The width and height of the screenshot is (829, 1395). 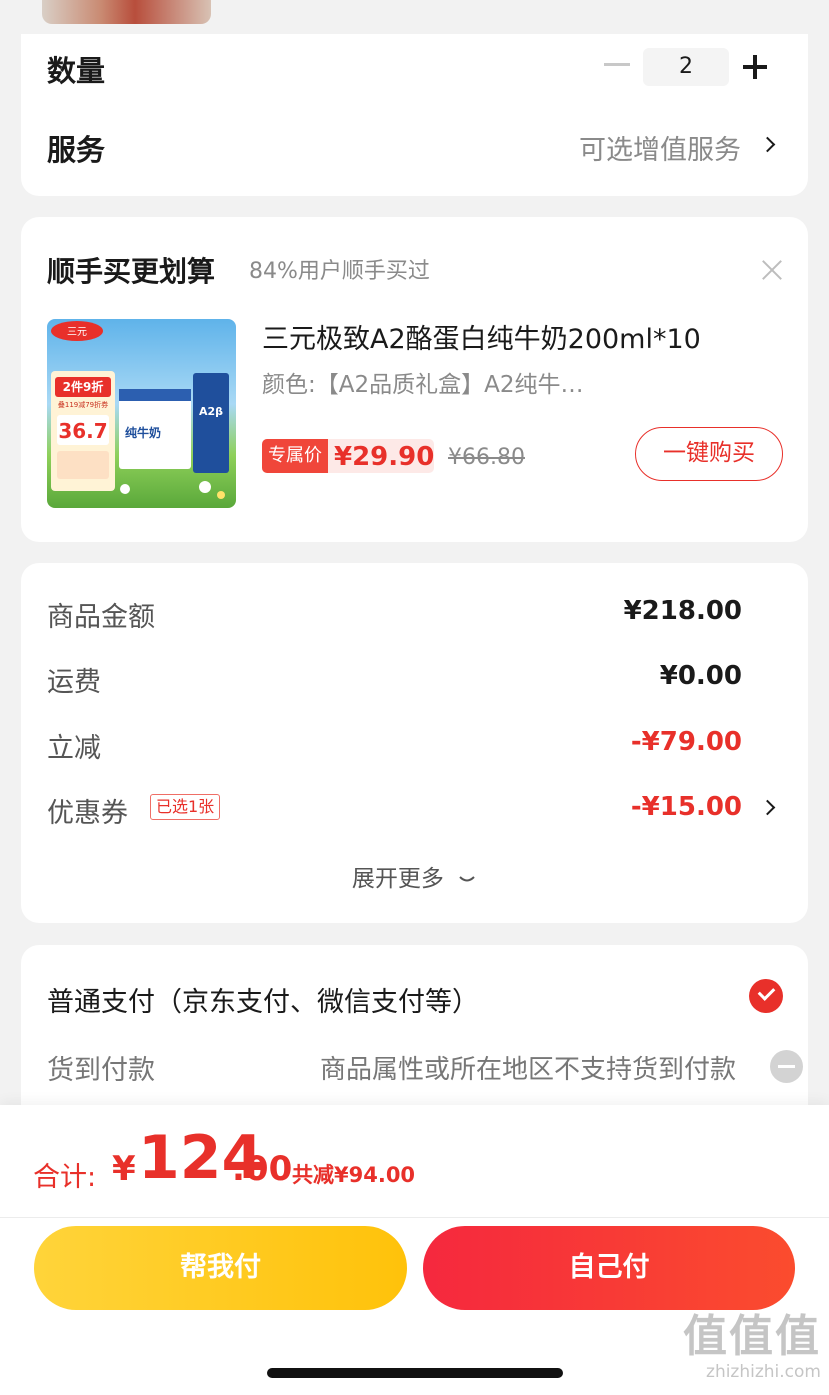 What do you see at coordinates (414, 115) in the screenshot?
I see `quantity-service-card: 数量 2 服务 可选增值服务` at bounding box center [414, 115].